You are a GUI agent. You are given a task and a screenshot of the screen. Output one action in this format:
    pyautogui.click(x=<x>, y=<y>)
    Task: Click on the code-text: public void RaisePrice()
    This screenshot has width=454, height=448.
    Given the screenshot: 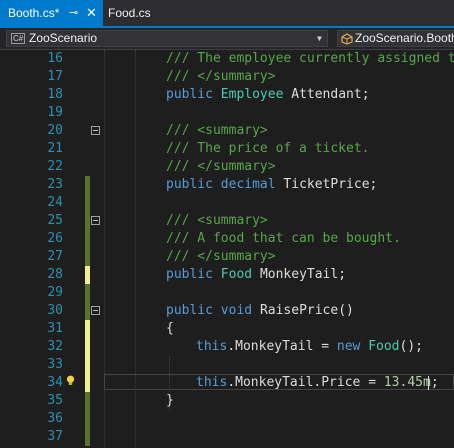 What is the action you would take?
    pyautogui.click(x=260, y=310)
    